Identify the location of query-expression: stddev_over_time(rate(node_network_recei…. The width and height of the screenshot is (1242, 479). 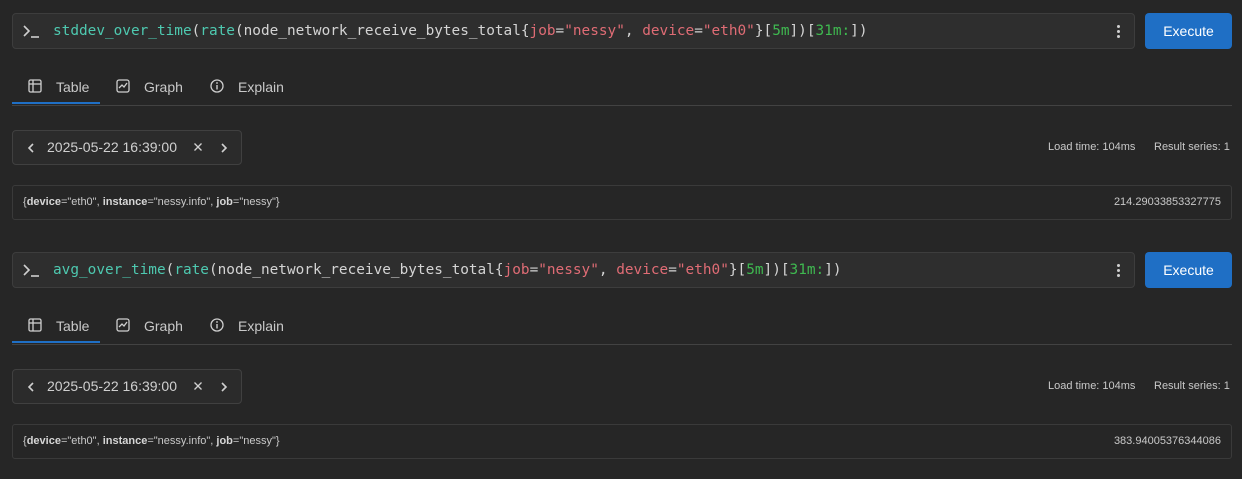
(460, 31).